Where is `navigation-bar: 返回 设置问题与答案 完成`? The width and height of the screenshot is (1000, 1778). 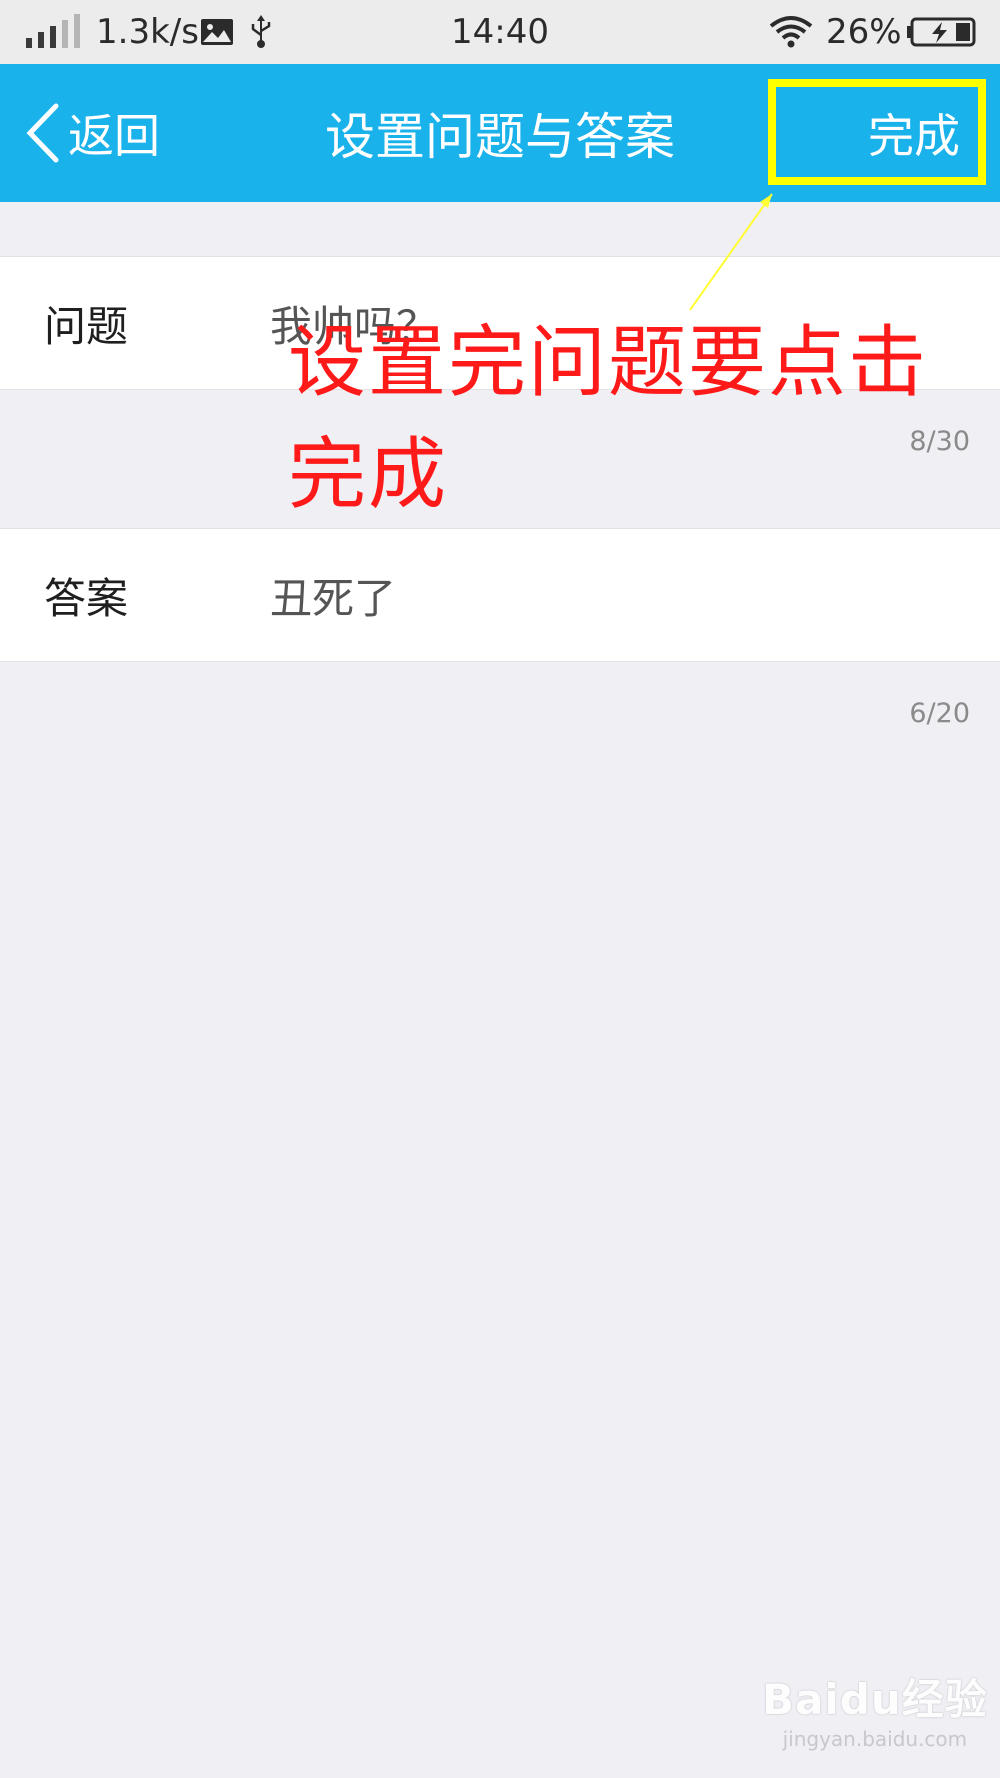
navigation-bar: 返回 设置问题与答案 完成 is located at coordinates (500, 133).